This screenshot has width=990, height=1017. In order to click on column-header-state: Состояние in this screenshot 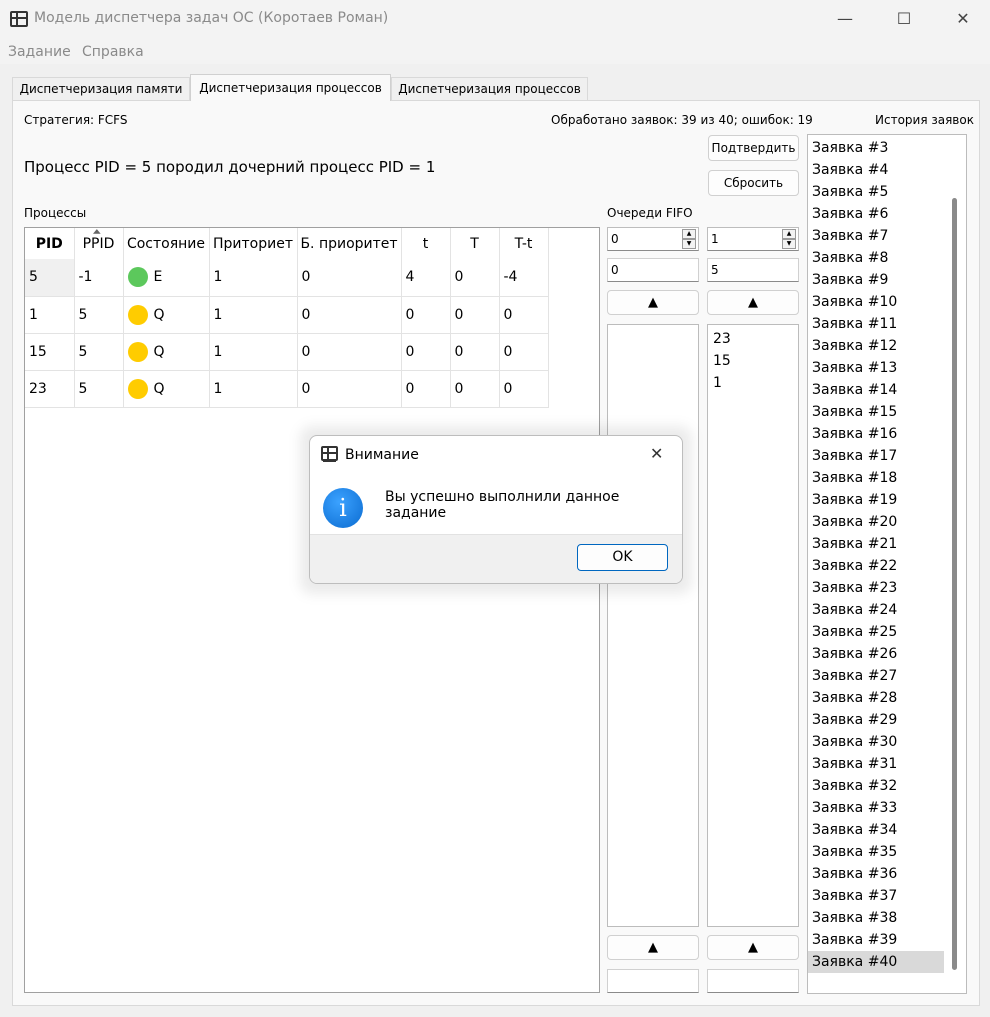, I will do `click(166, 243)`.